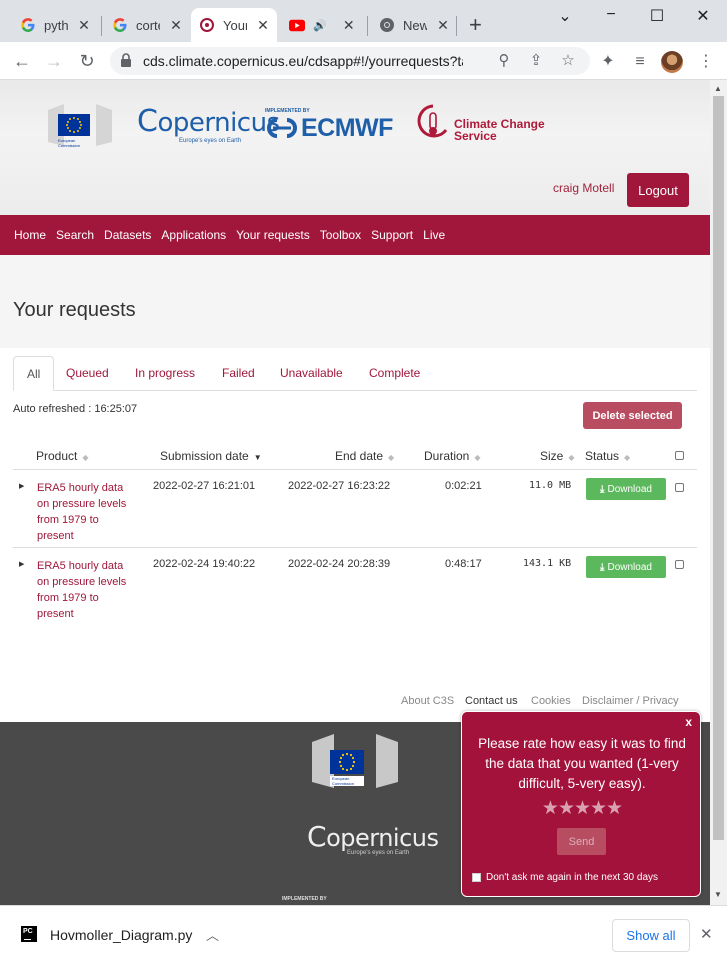 The image size is (727, 963). I want to click on browser-tab-5: New ✕, so click(414, 25).